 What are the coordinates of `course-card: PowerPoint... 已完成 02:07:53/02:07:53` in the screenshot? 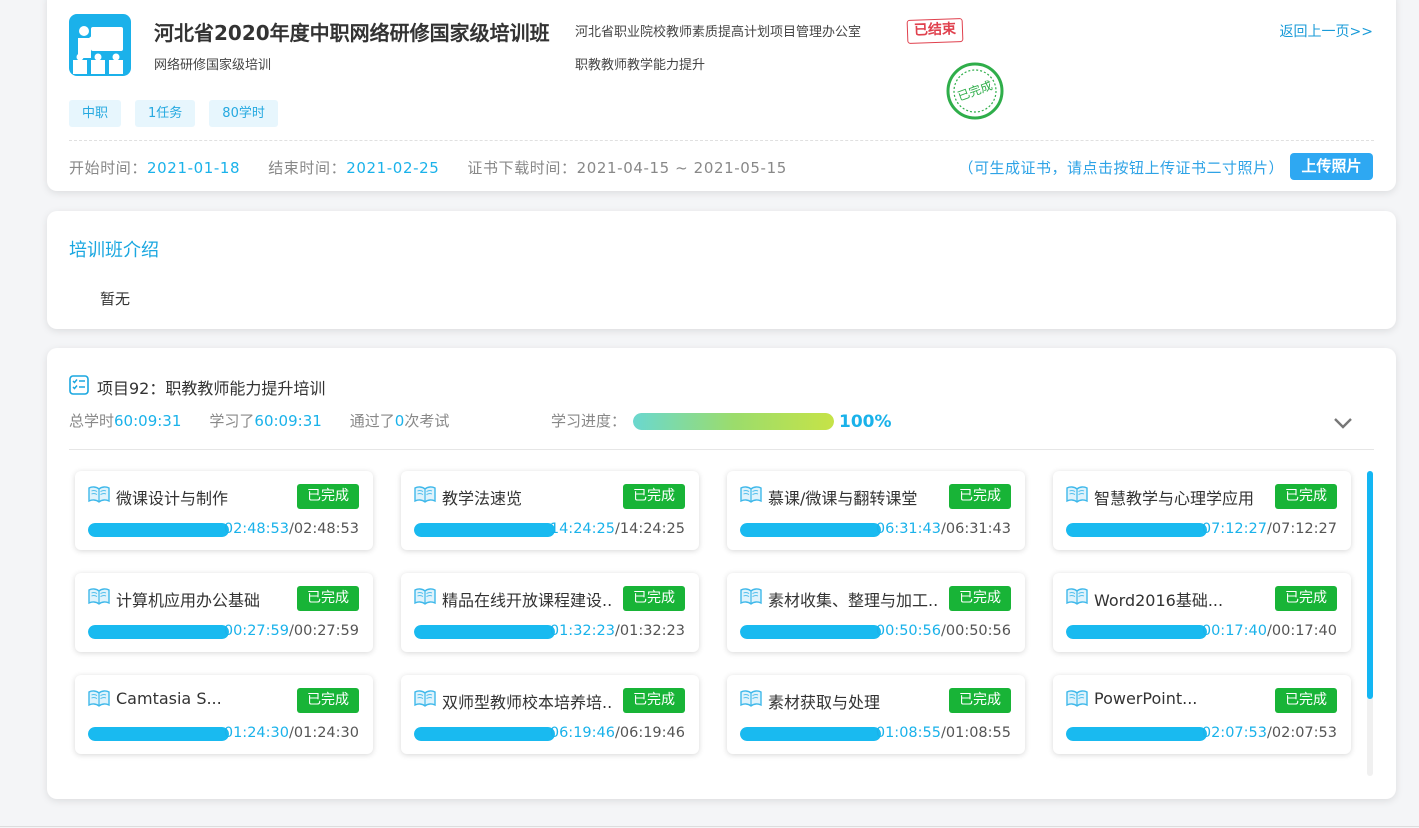 It's located at (1202, 714).